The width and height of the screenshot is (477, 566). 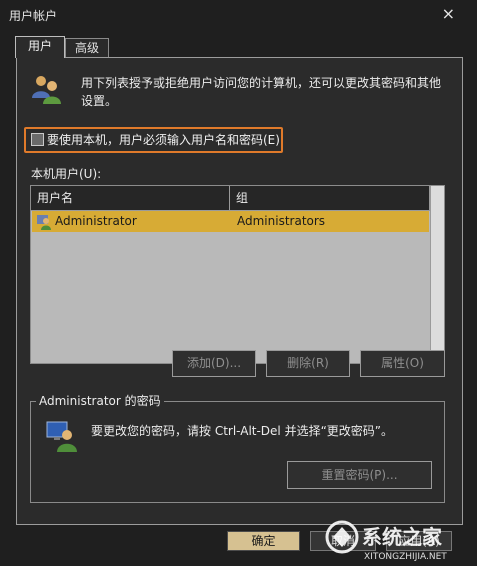 What do you see at coordinates (100, 401) in the screenshot?
I see `password-group-title: Administrator 的密码` at bounding box center [100, 401].